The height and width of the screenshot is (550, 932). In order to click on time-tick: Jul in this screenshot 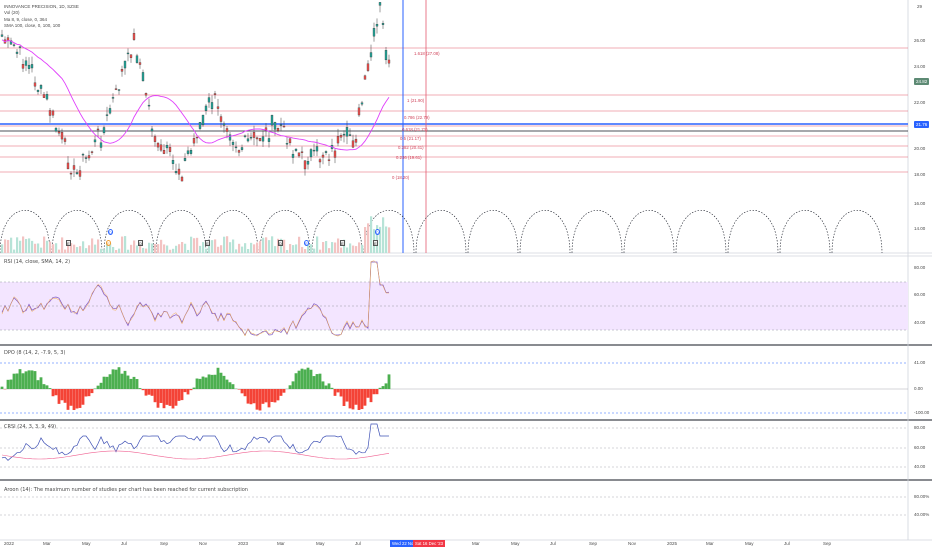, I will do `click(553, 543)`.